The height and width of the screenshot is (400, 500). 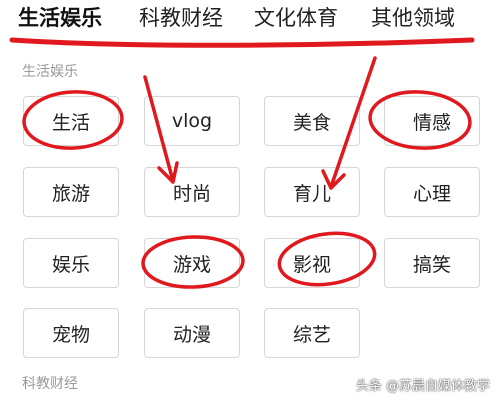 What do you see at coordinates (242, 42) in the screenshot?
I see `tab-underline-annotation` at bounding box center [242, 42].